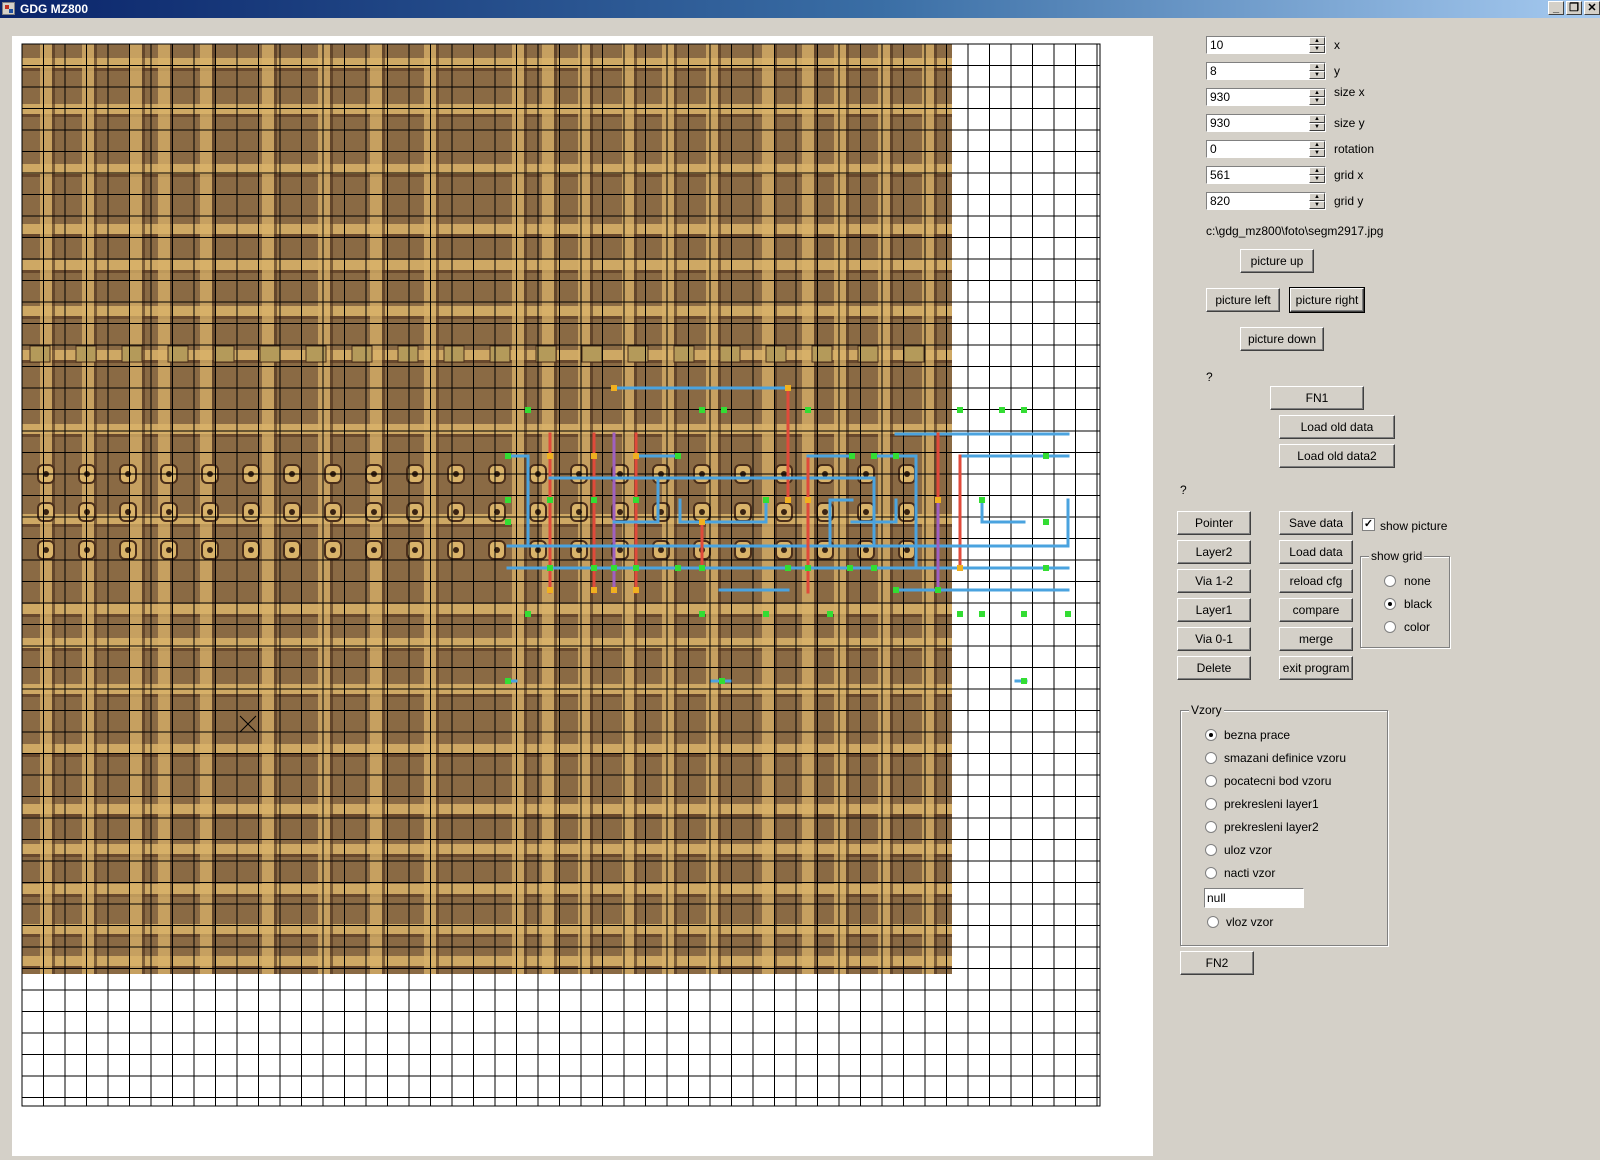 This screenshot has width=1600, height=1160. I want to click on y-field: ▲▼, so click(1266, 71).